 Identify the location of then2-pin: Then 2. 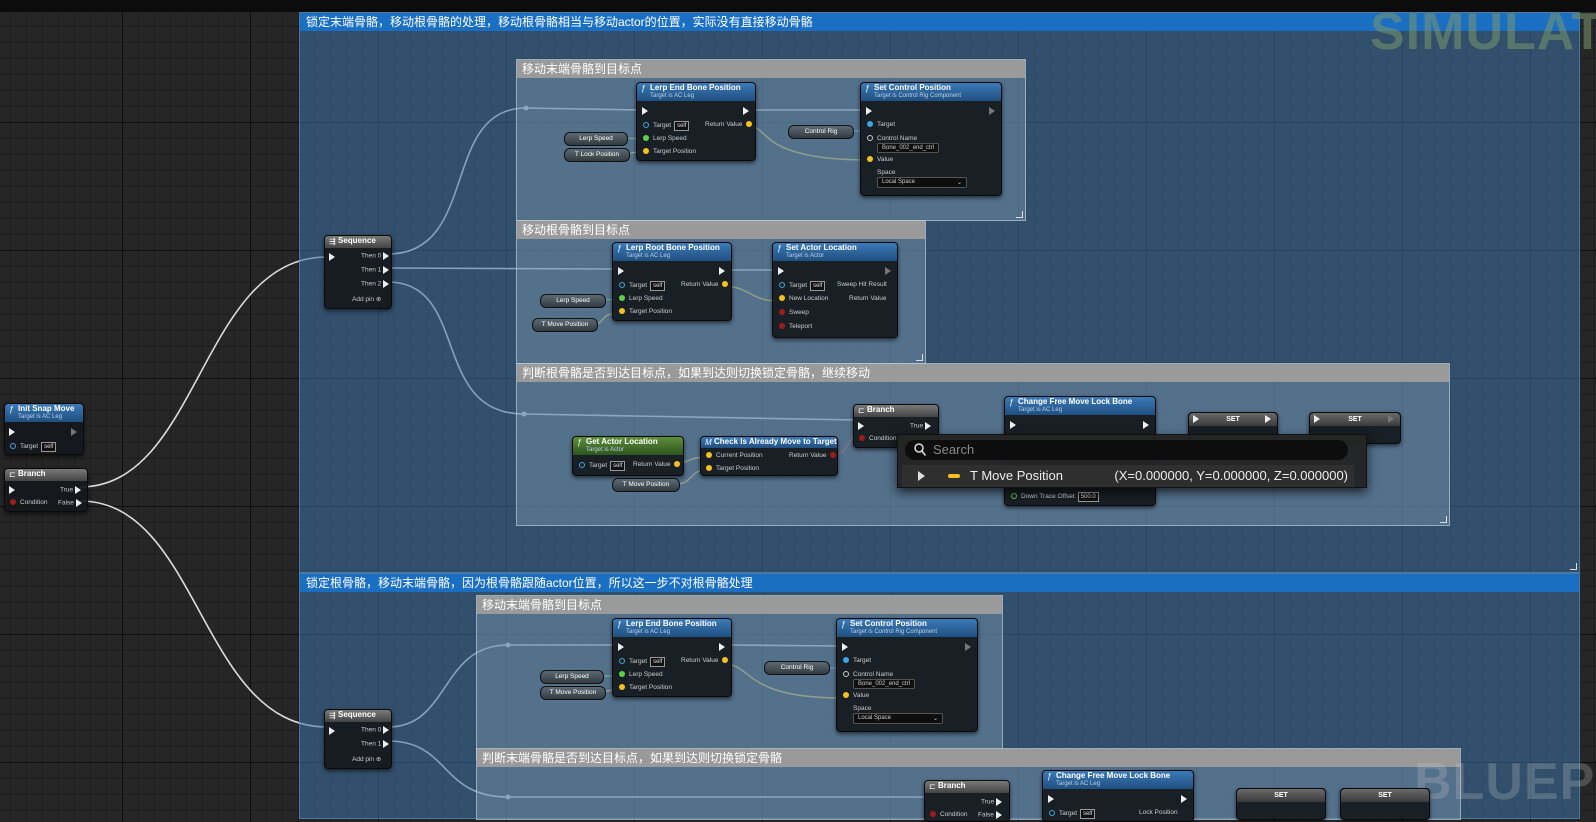
(375, 284).